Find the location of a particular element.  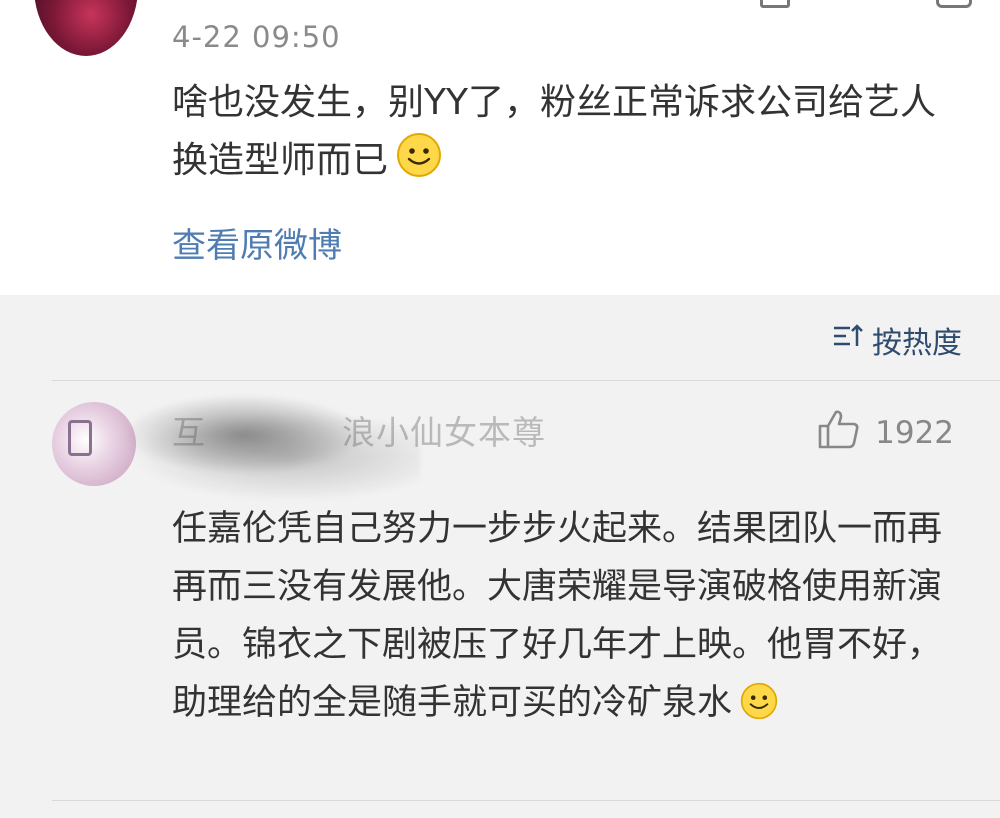

username-blur-mask is located at coordinates (260, 451).